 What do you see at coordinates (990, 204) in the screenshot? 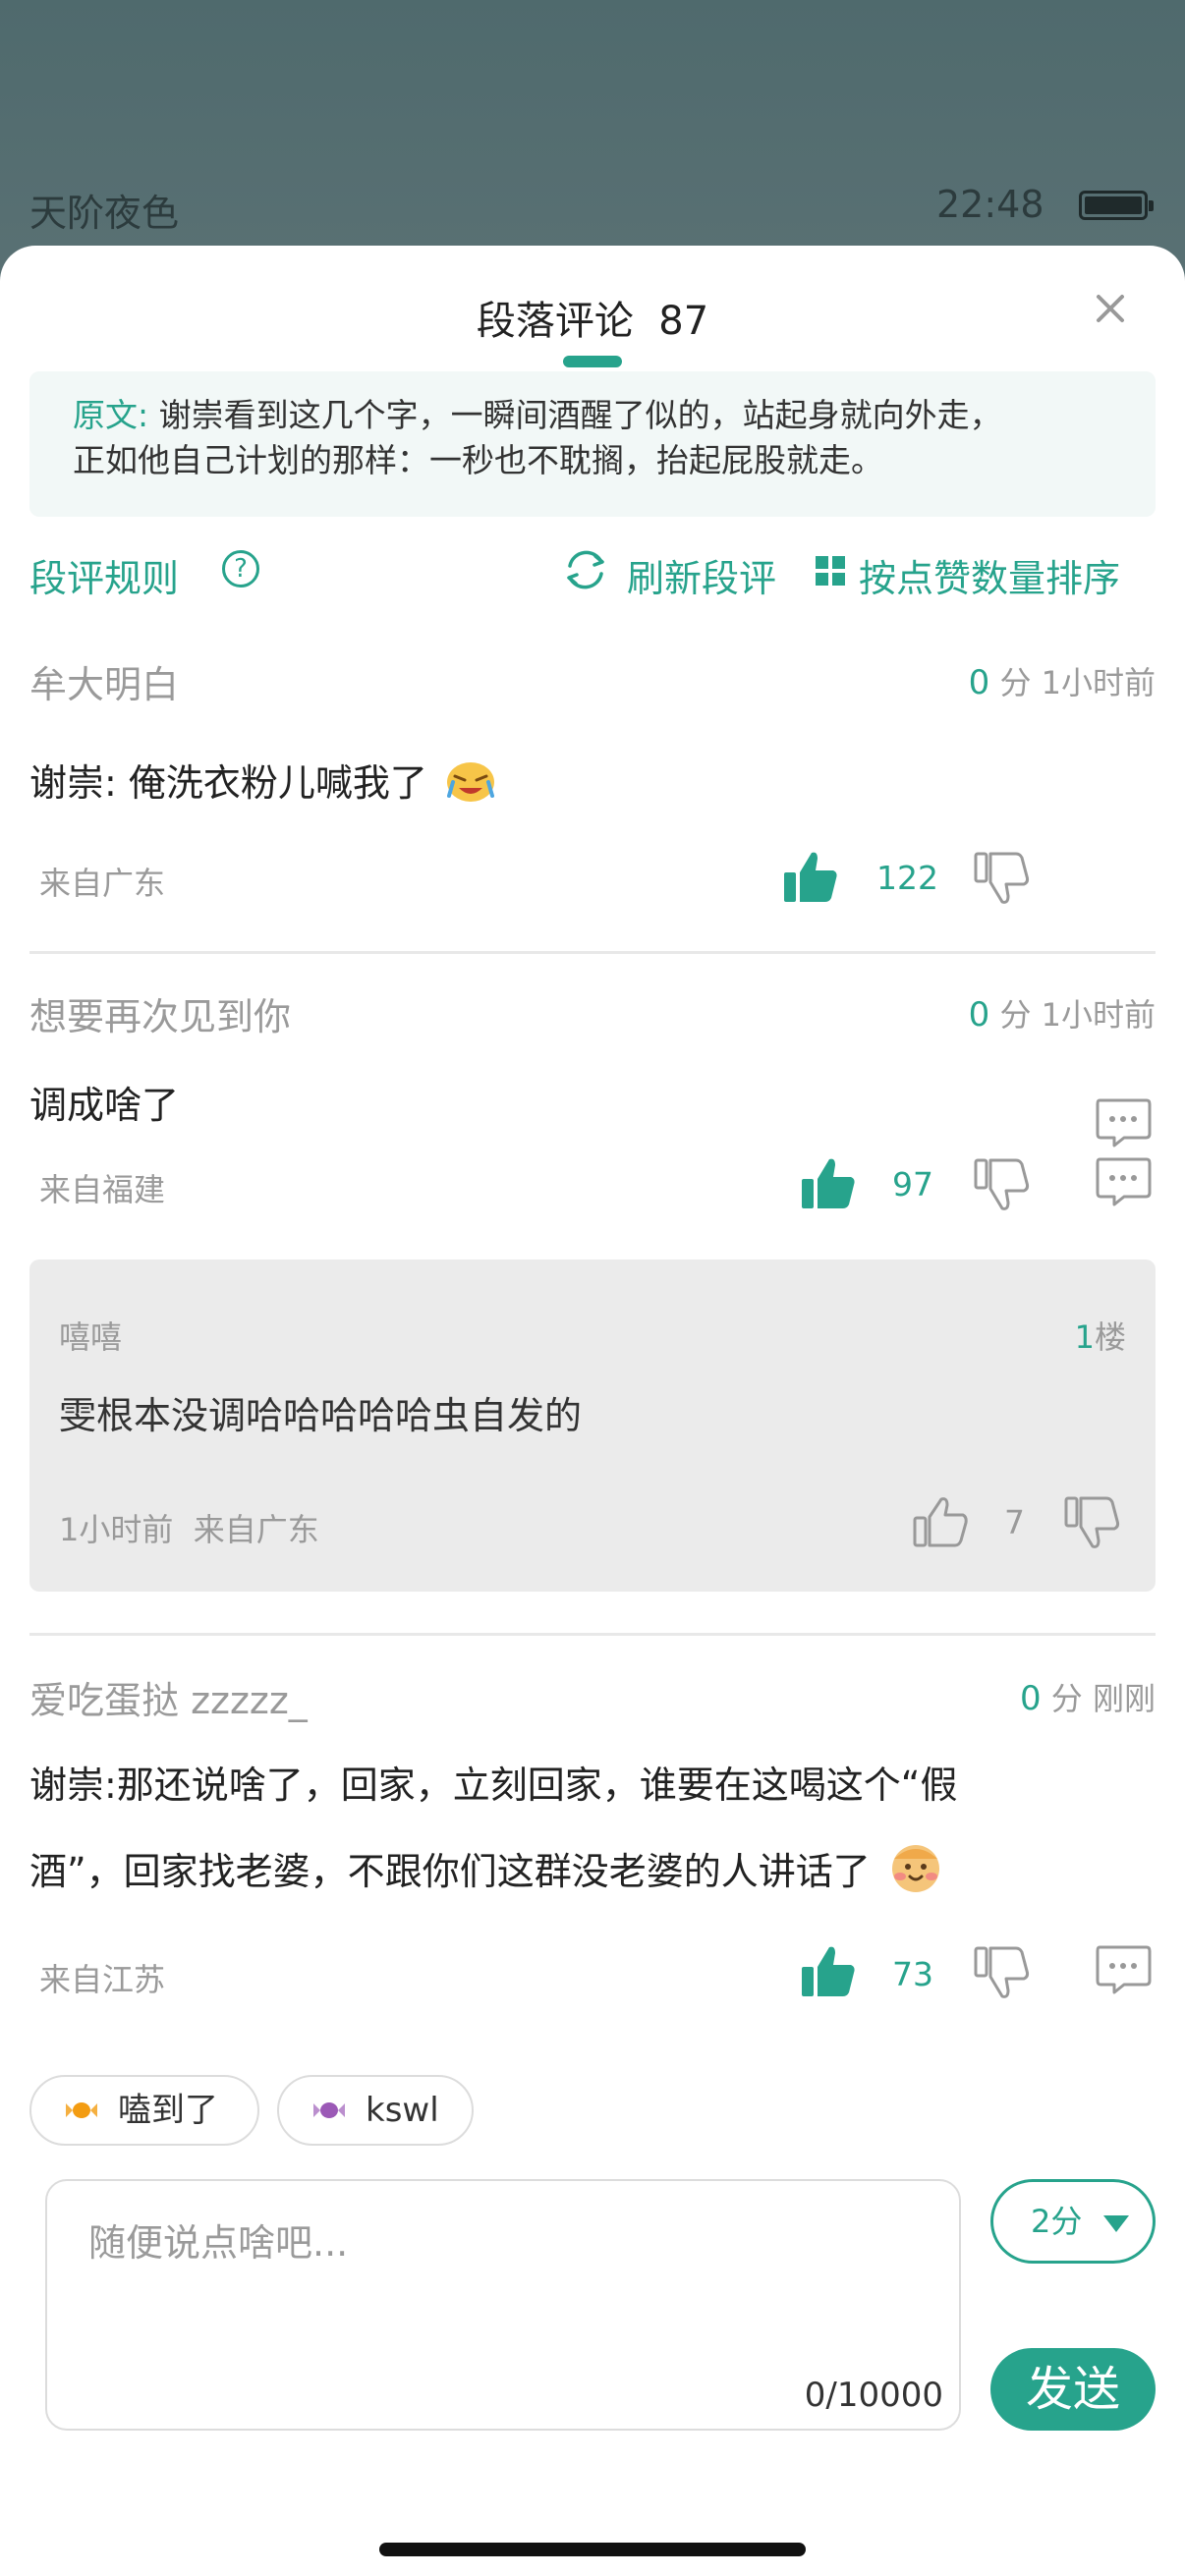
I see `status-time: 22:48` at bounding box center [990, 204].